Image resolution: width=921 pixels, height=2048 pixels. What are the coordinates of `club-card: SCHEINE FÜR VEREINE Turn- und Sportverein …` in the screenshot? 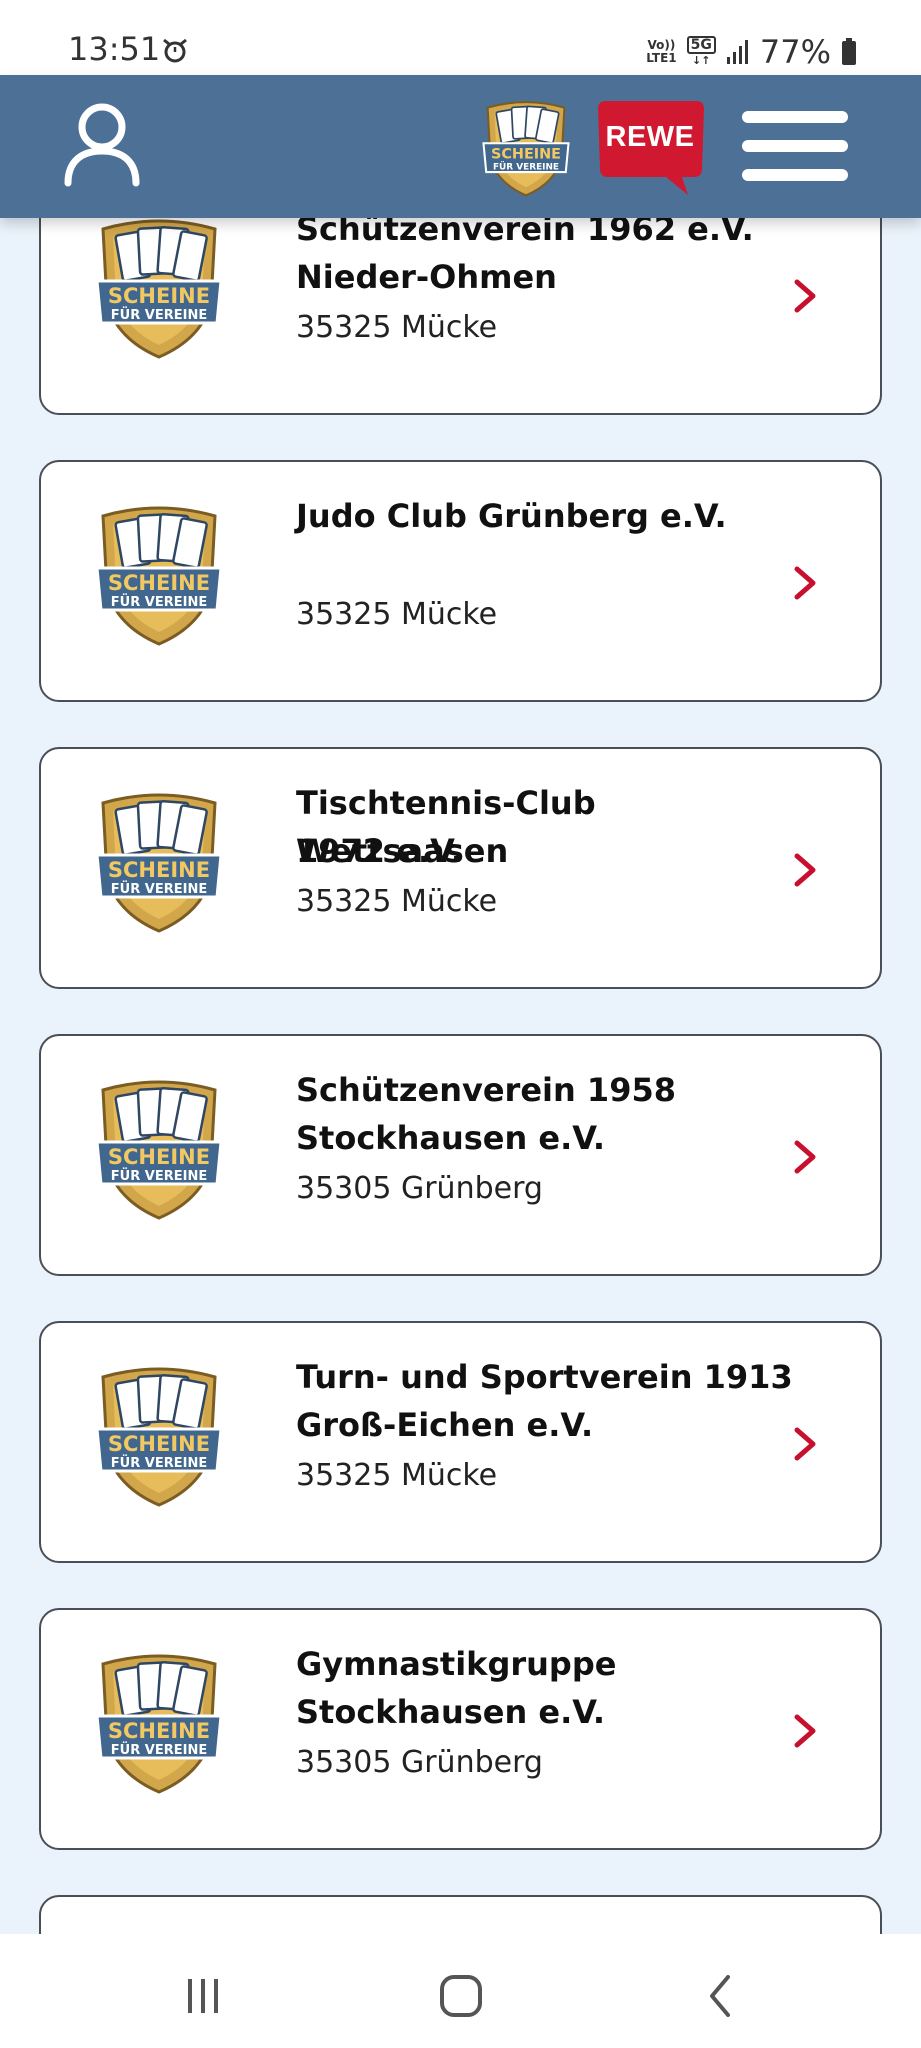 It's located at (460, 1442).